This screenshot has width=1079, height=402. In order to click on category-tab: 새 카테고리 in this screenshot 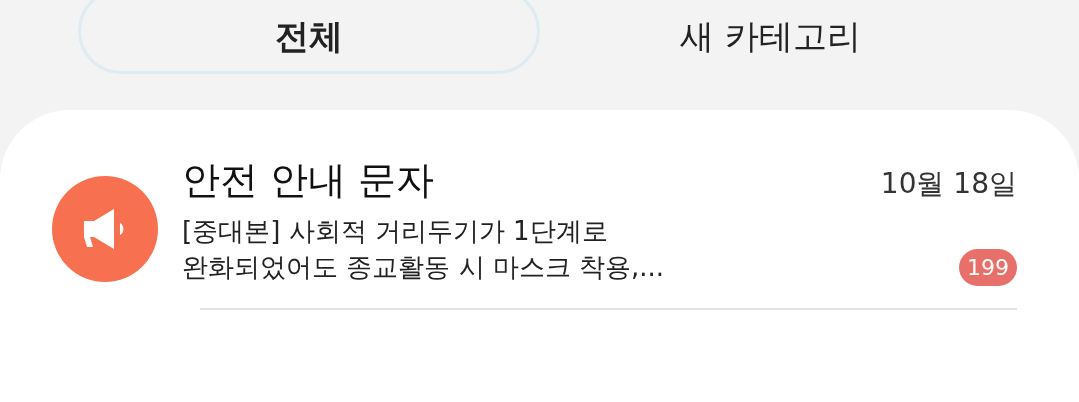, I will do `click(770, 37)`.